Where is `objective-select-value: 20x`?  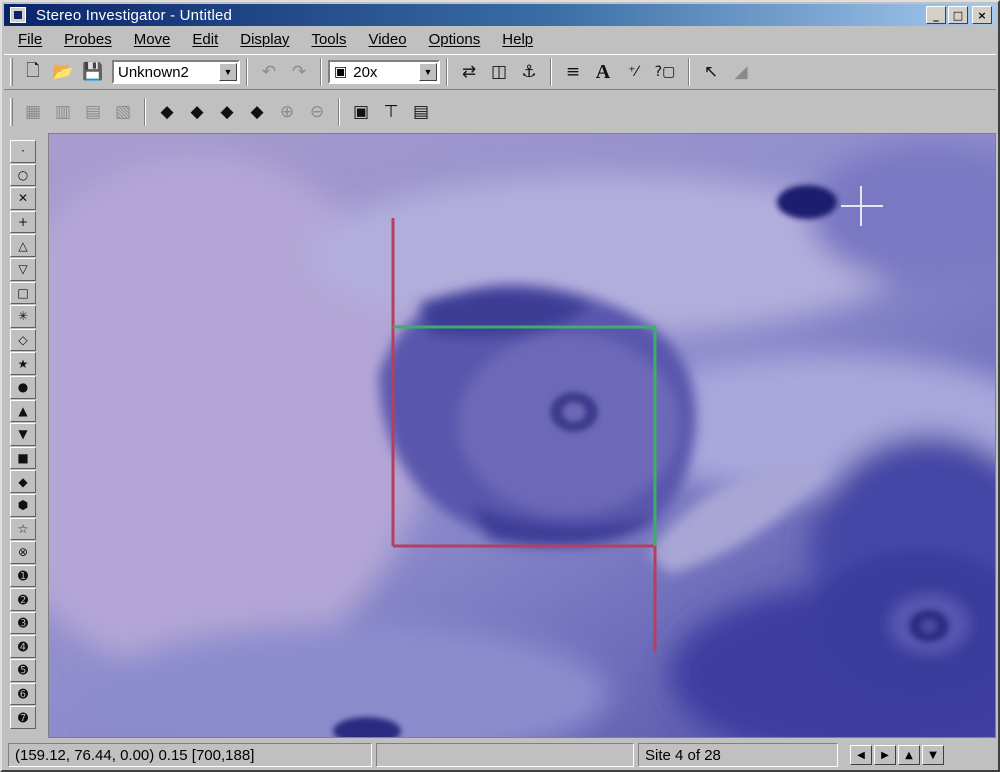
objective-select-value: 20x is located at coordinates (365, 72).